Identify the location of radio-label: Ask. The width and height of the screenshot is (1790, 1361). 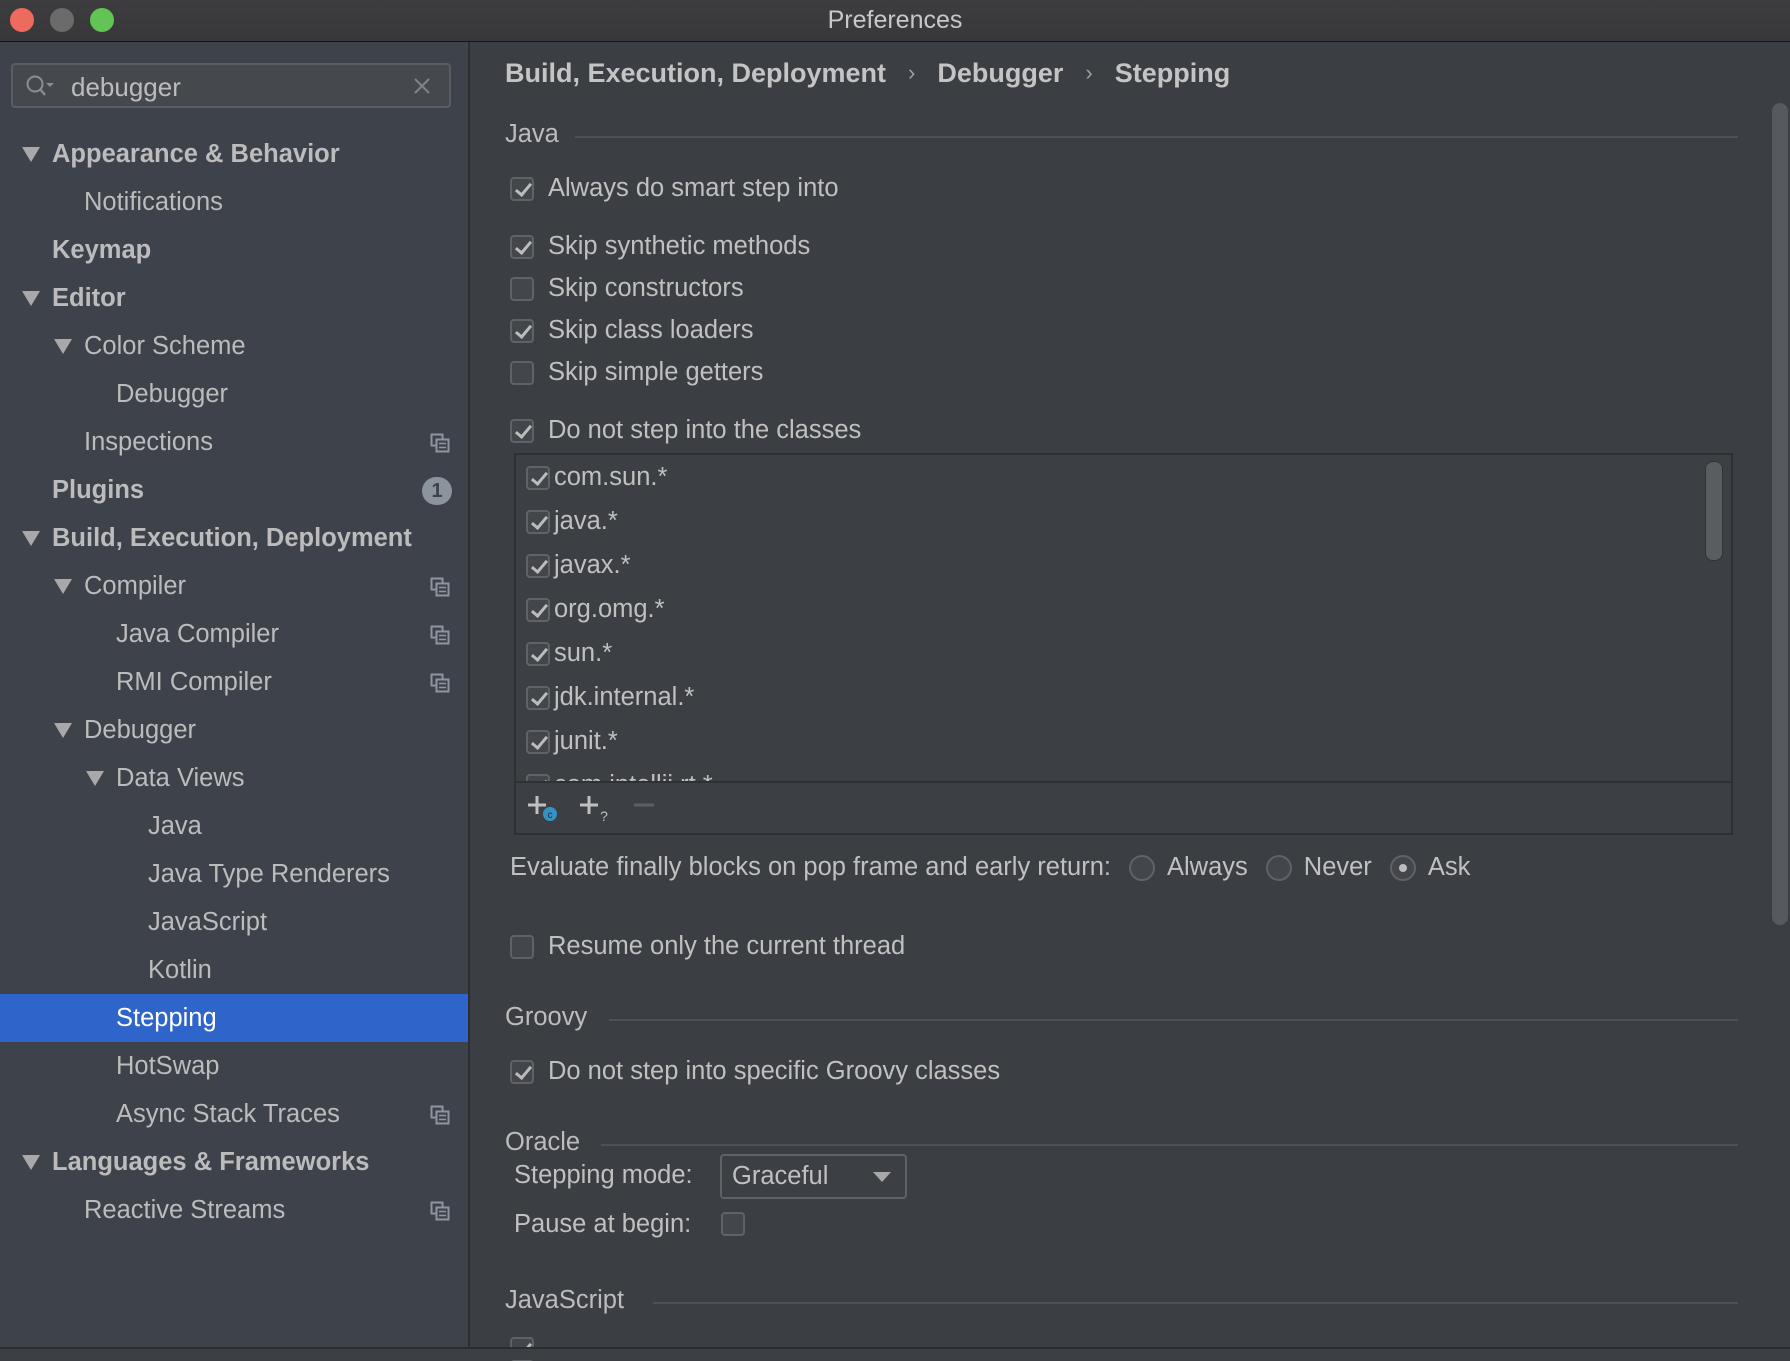
(1449, 867).